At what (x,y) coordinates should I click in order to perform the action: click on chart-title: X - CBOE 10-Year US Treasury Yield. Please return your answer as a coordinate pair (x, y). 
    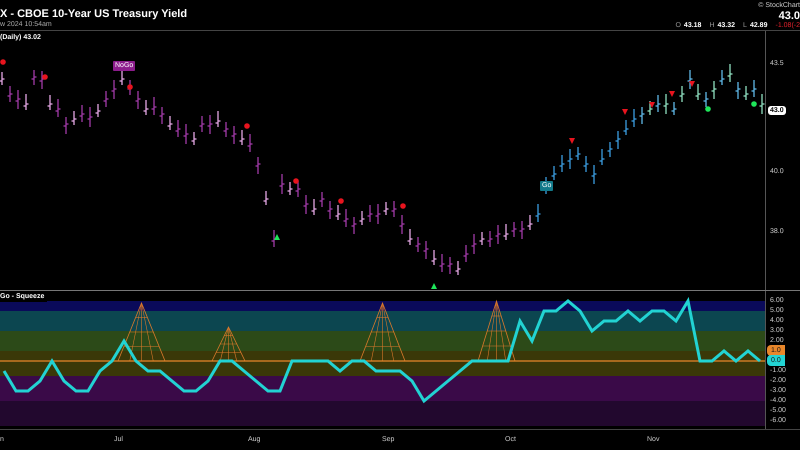
    Looking at the image, I should click on (94, 14).